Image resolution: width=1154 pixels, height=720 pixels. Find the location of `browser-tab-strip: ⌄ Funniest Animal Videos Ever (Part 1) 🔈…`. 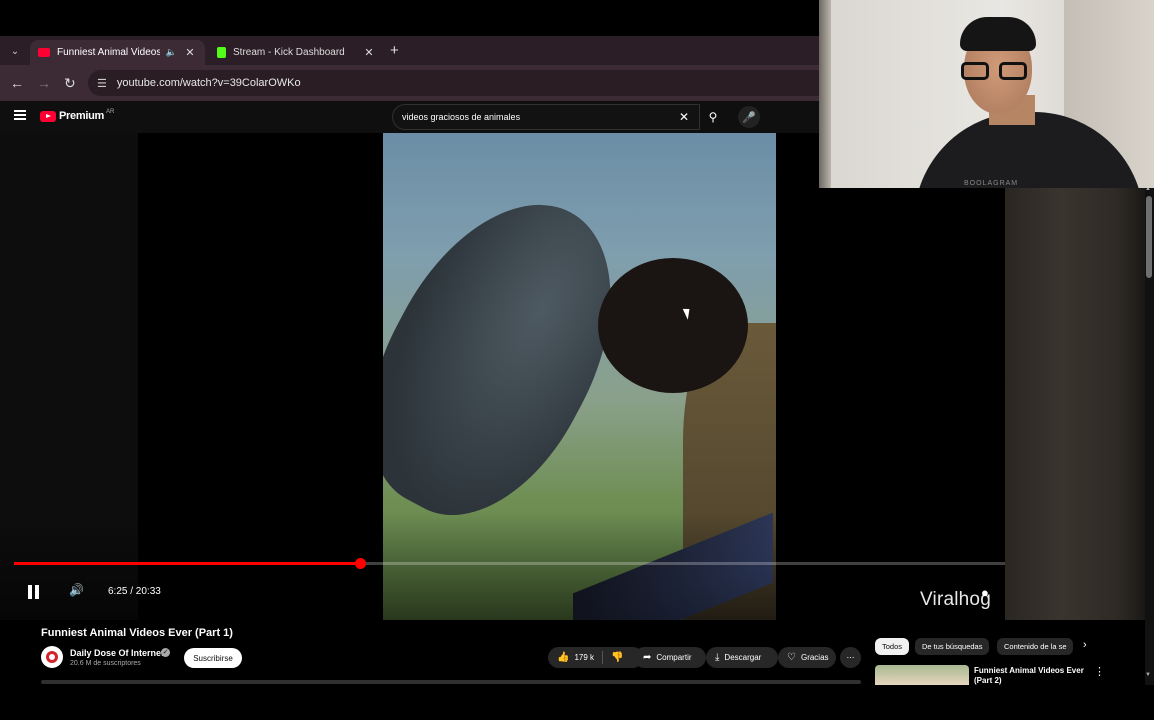

browser-tab-strip: ⌄ Funniest Animal Videos Ever (Part 1) 🔈… is located at coordinates (409, 50).